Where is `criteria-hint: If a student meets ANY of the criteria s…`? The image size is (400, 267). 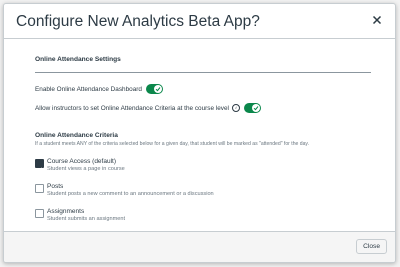 criteria-hint: If a student meets ANY of the criteria s… is located at coordinates (172, 144).